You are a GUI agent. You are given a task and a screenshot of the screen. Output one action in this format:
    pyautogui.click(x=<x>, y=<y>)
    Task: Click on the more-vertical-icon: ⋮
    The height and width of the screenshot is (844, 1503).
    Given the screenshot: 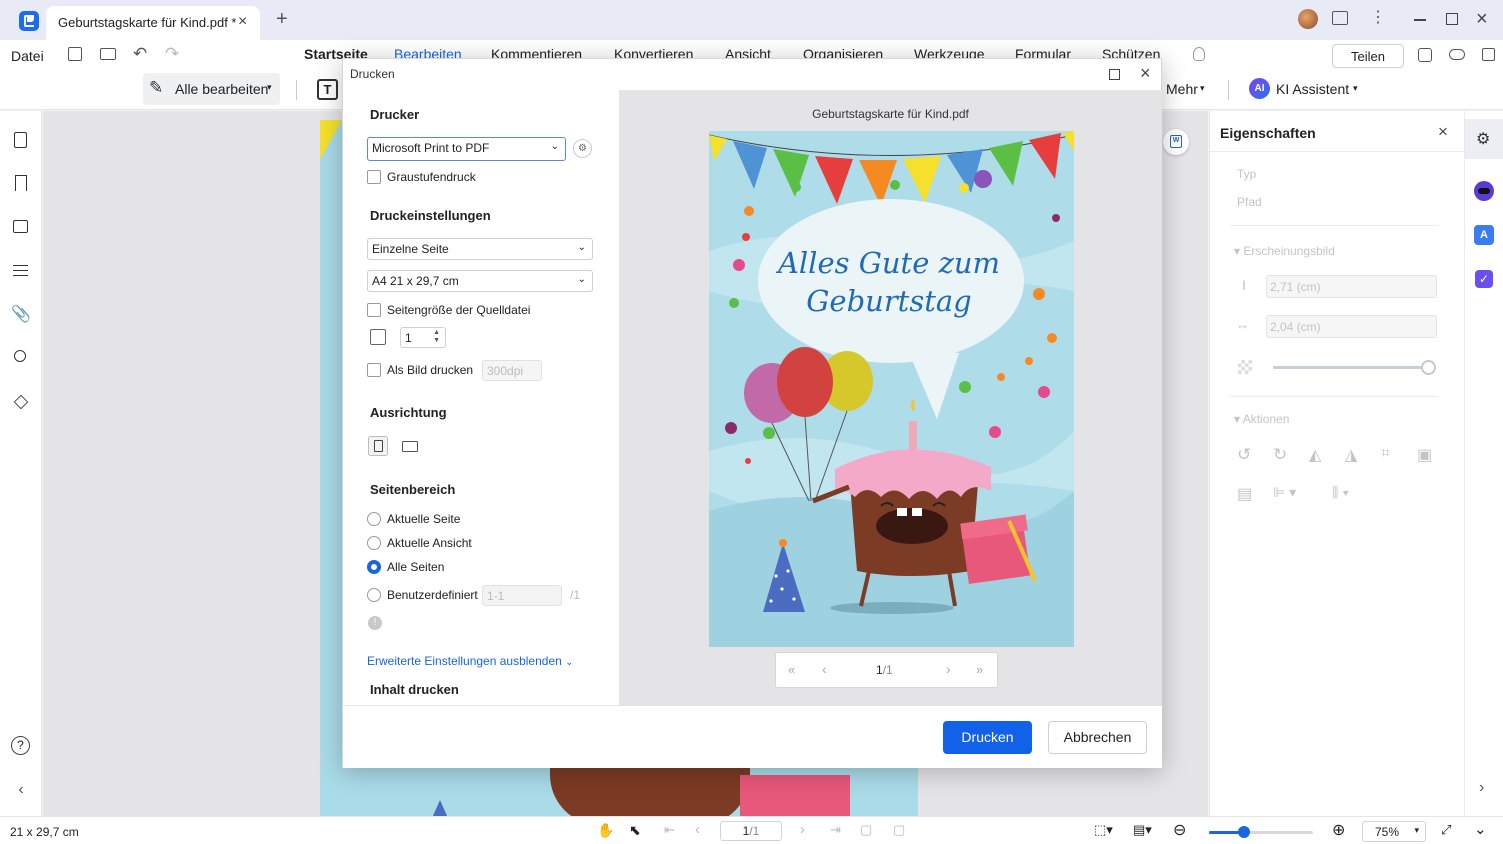 What is the action you would take?
    pyautogui.click(x=1378, y=18)
    